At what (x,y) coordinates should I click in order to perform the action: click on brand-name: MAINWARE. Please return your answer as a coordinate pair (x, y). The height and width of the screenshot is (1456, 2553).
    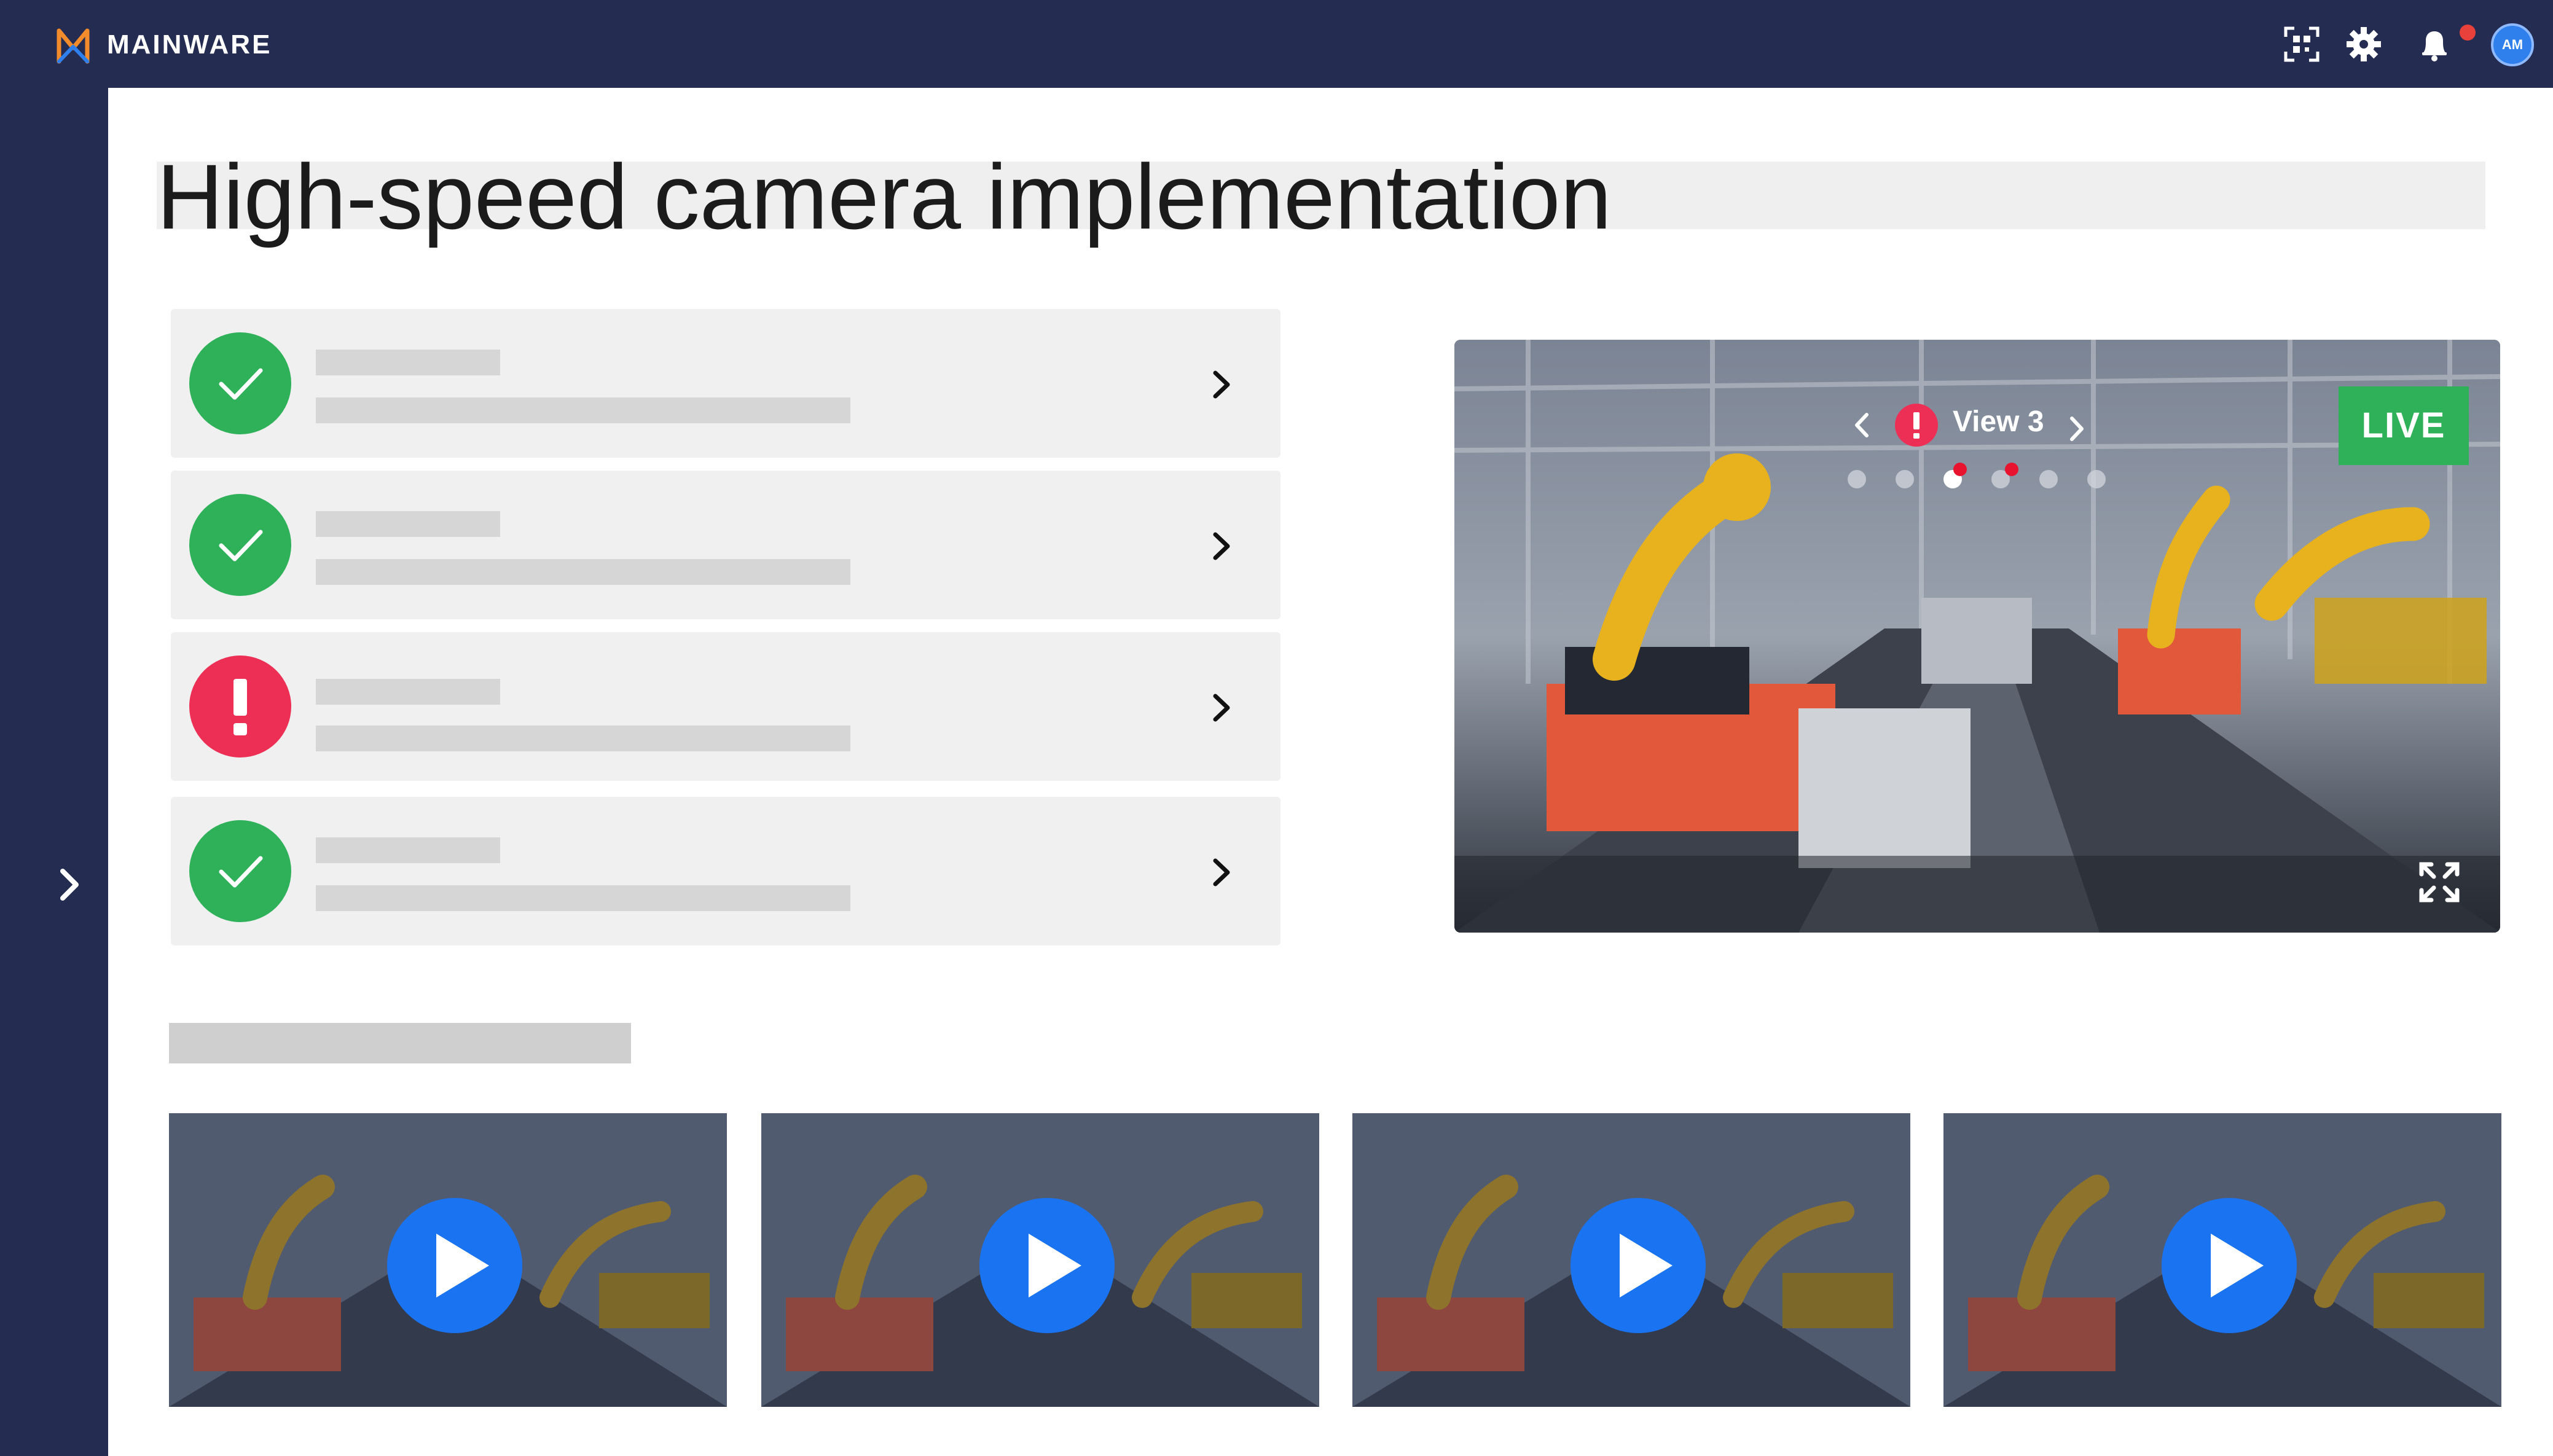
    Looking at the image, I should click on (189, 44).